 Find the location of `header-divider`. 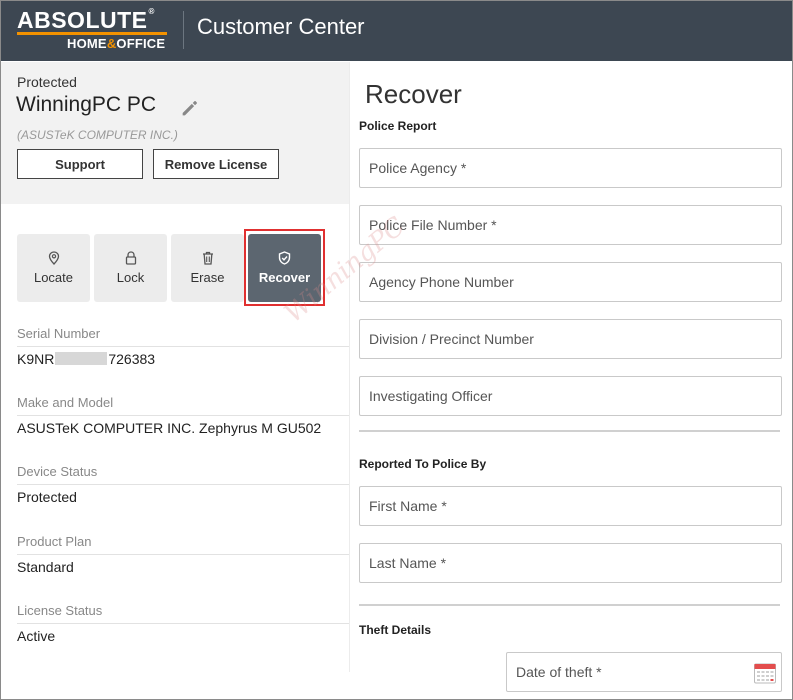

header-divider is located at coordinates (183, 30).